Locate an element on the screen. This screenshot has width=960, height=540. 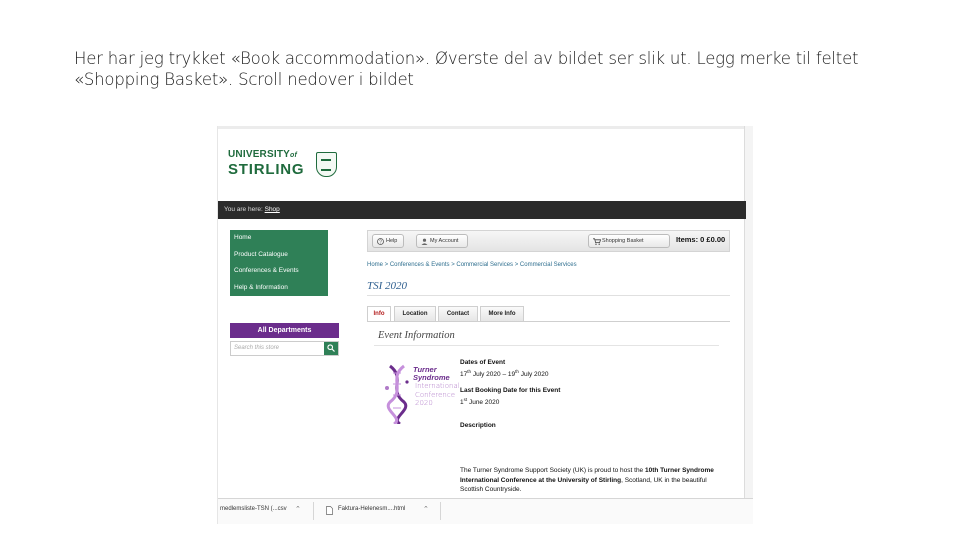
event-heading: Event Information is located at coordinates (416, 335).